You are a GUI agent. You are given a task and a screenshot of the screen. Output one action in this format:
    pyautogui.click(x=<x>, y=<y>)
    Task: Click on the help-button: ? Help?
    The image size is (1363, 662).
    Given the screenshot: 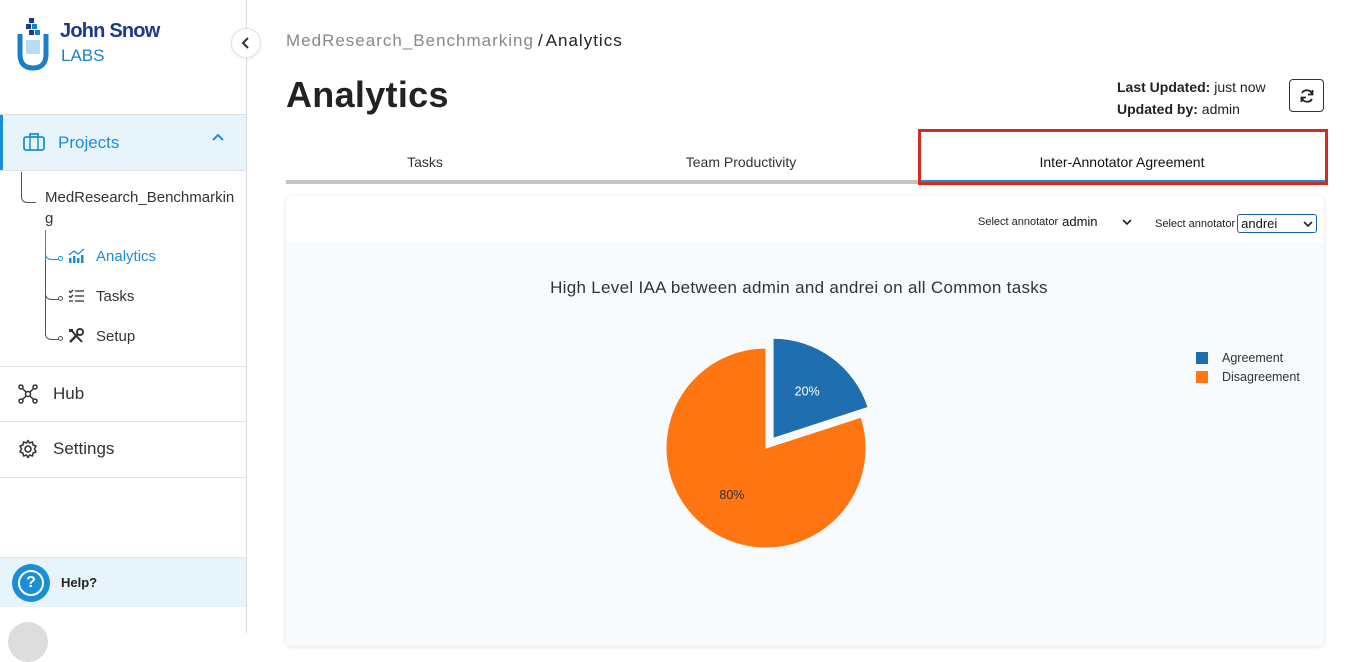 What is the action you would take?
    pyautogui.click(x=123, y=582)
    